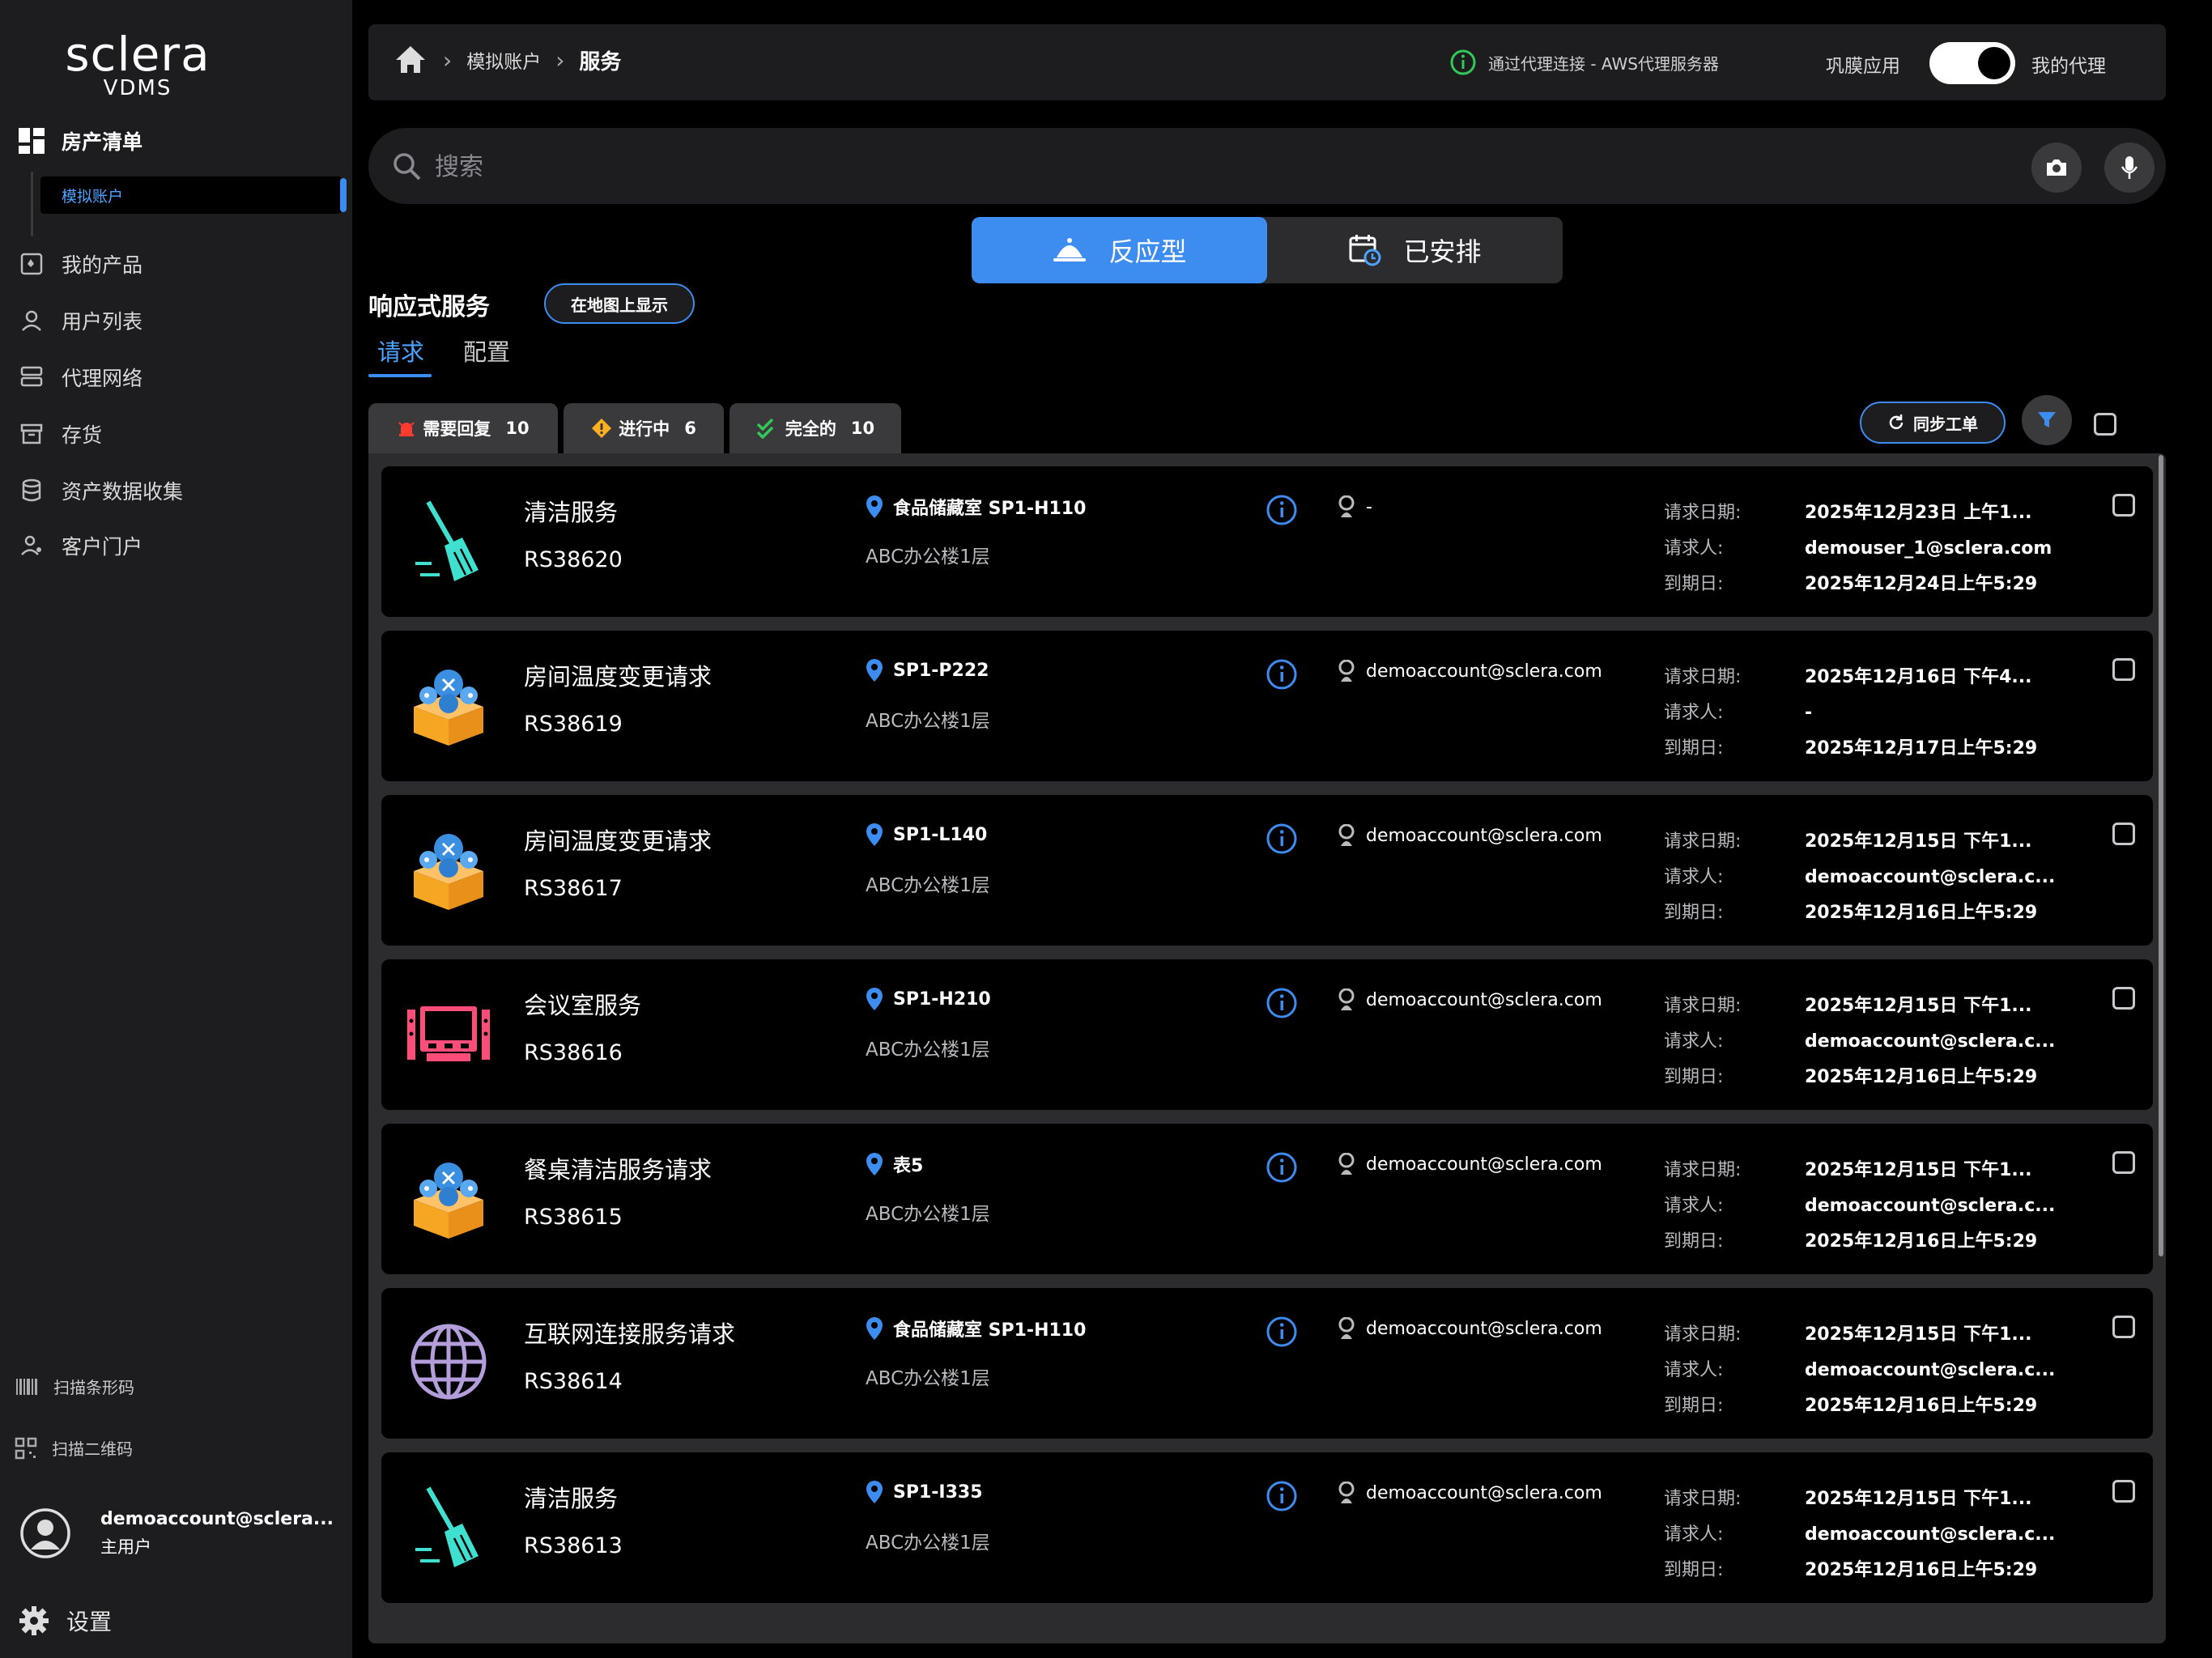 The image size is (2212, 1658). I want to click on section-title: 响应式服务, so click(429, 307).